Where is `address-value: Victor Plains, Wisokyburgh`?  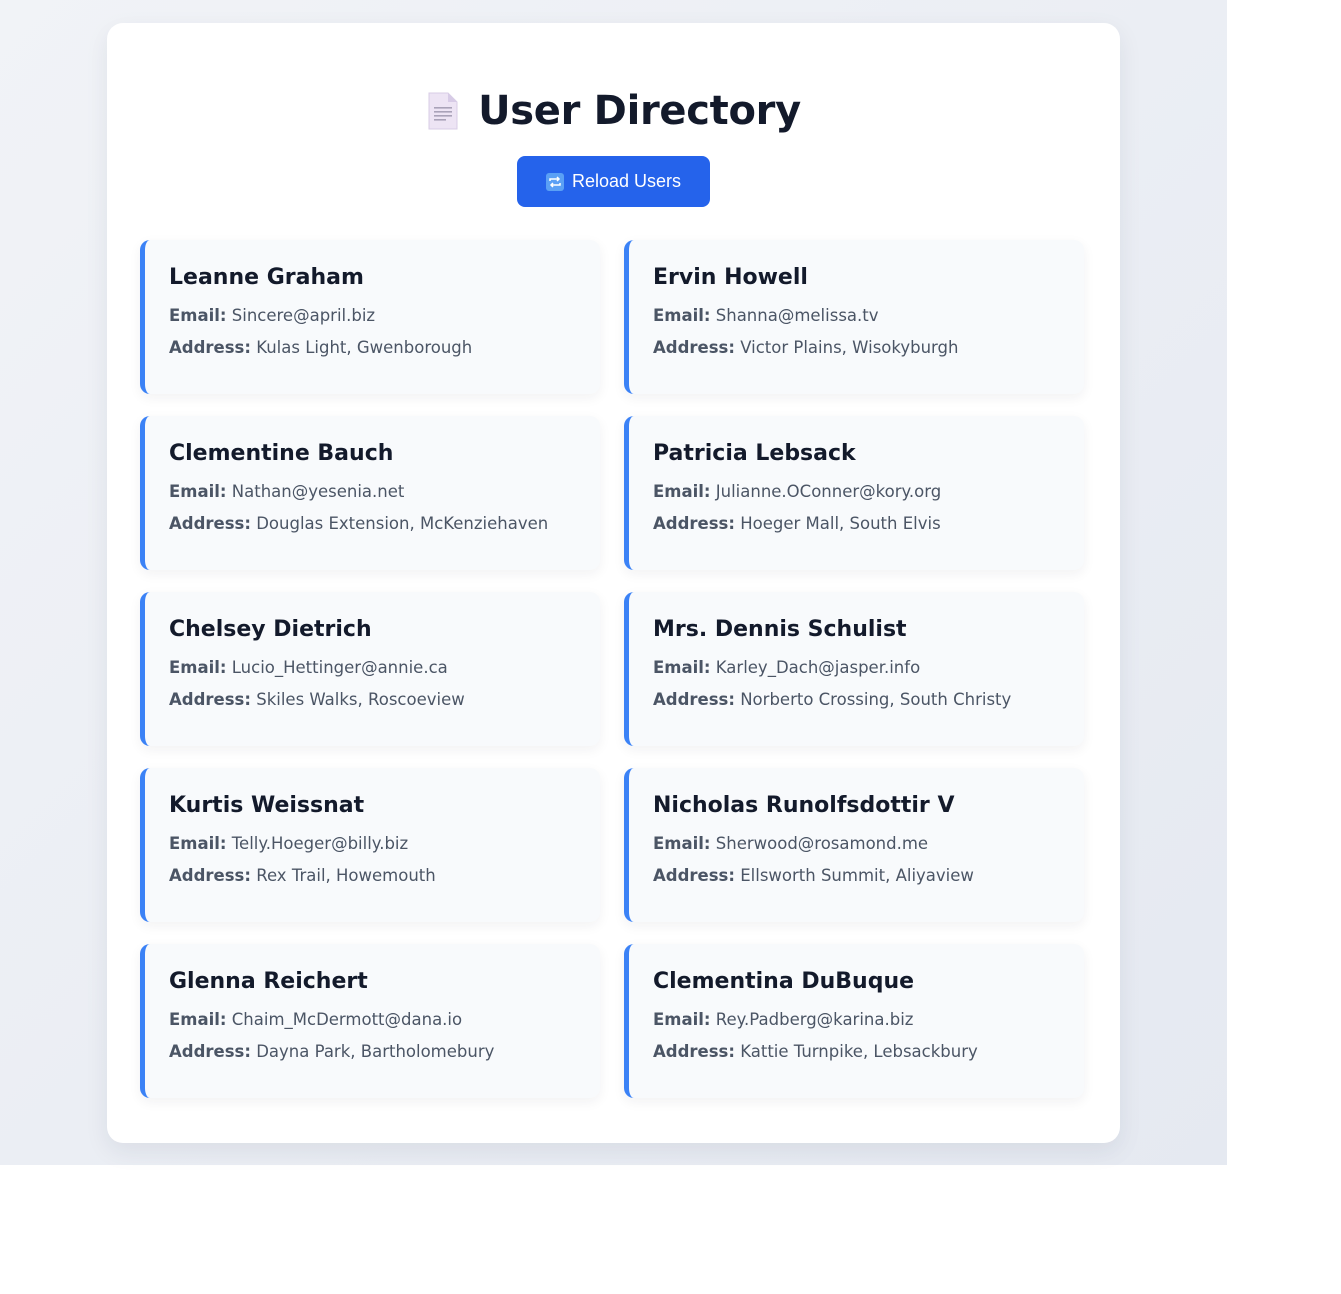 address-value: Victor Plains, Wisokyburgh is located at coordinates (849, 347).